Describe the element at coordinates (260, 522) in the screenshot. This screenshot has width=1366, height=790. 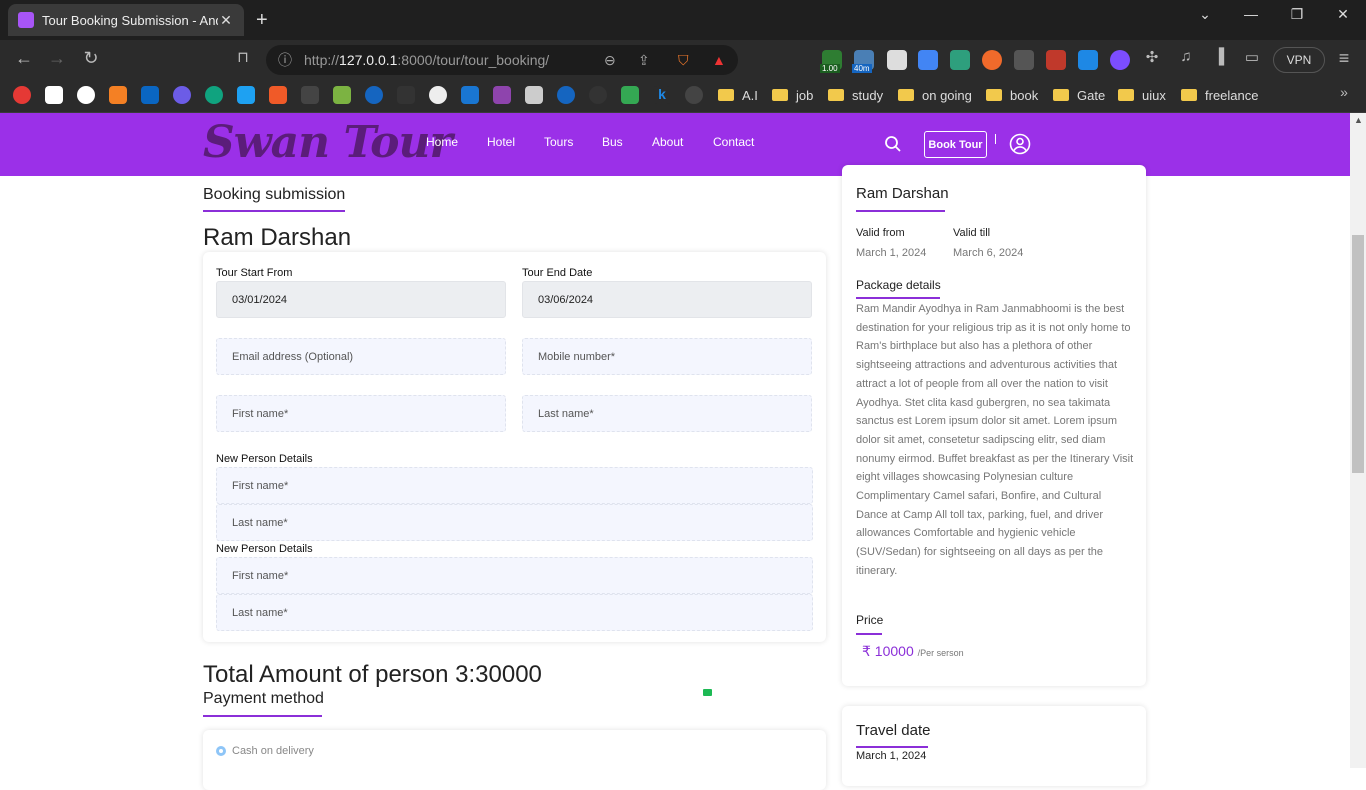
I see `last-name-placeholder: Last name*` at that location.